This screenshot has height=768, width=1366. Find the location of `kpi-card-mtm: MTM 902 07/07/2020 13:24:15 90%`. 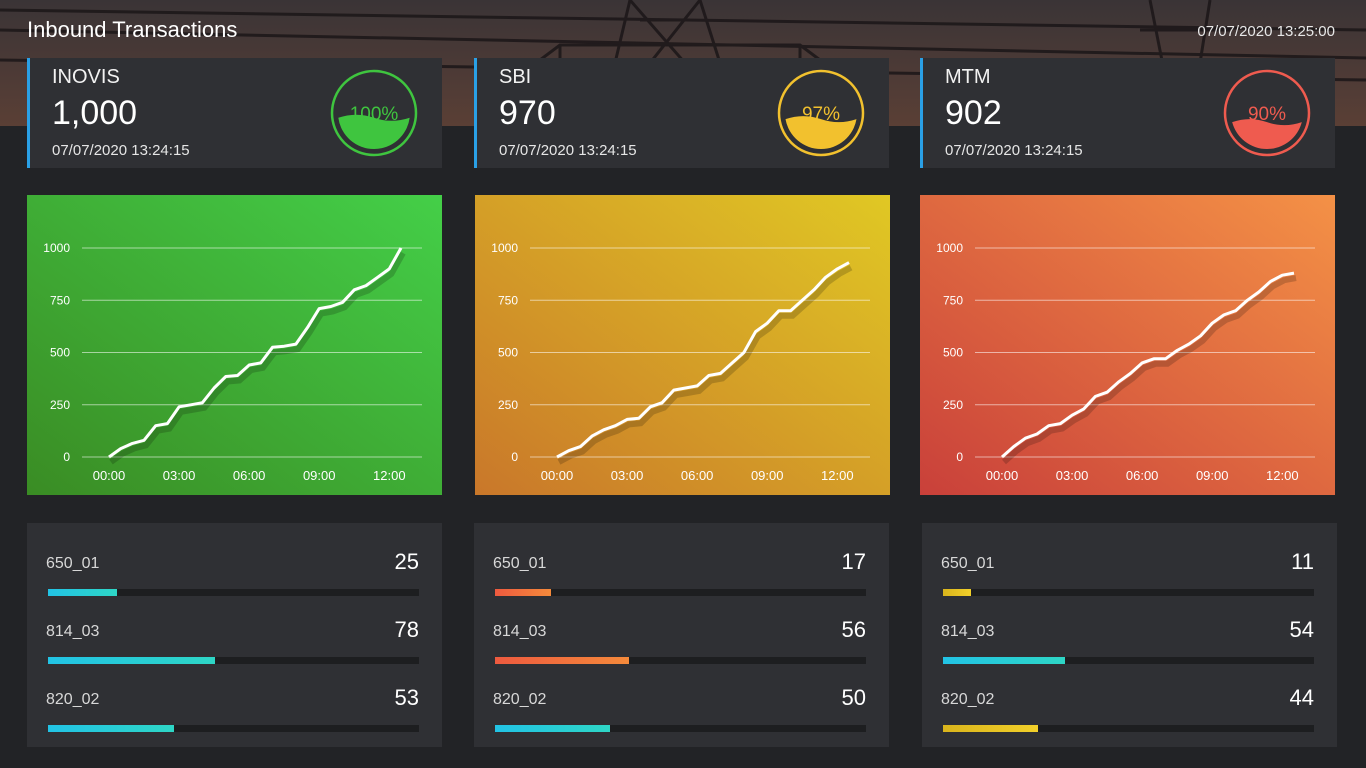

kpi-card-mtm: MTM 902 07/07/2020 13:24:15 90% is located at coordinates (1127, 113).